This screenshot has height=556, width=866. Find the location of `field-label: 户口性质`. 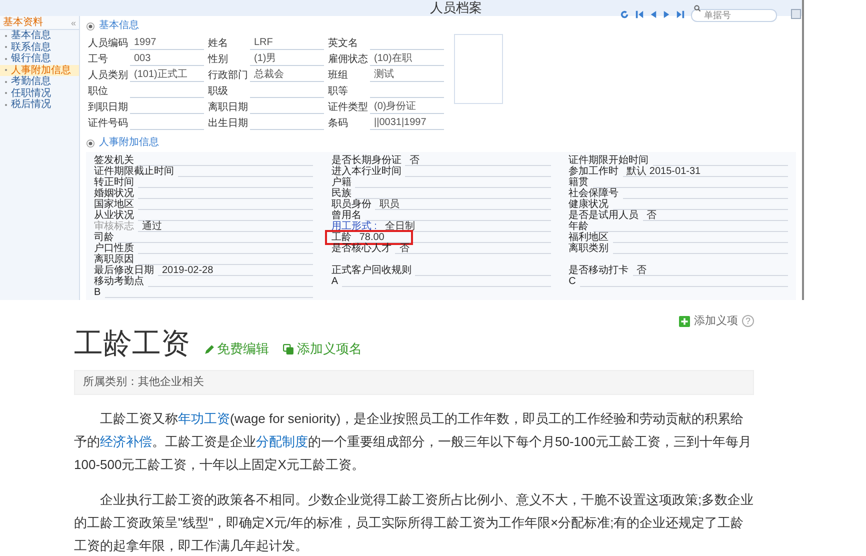

field-label: 户口性质 is located at coordinates (114, 248).